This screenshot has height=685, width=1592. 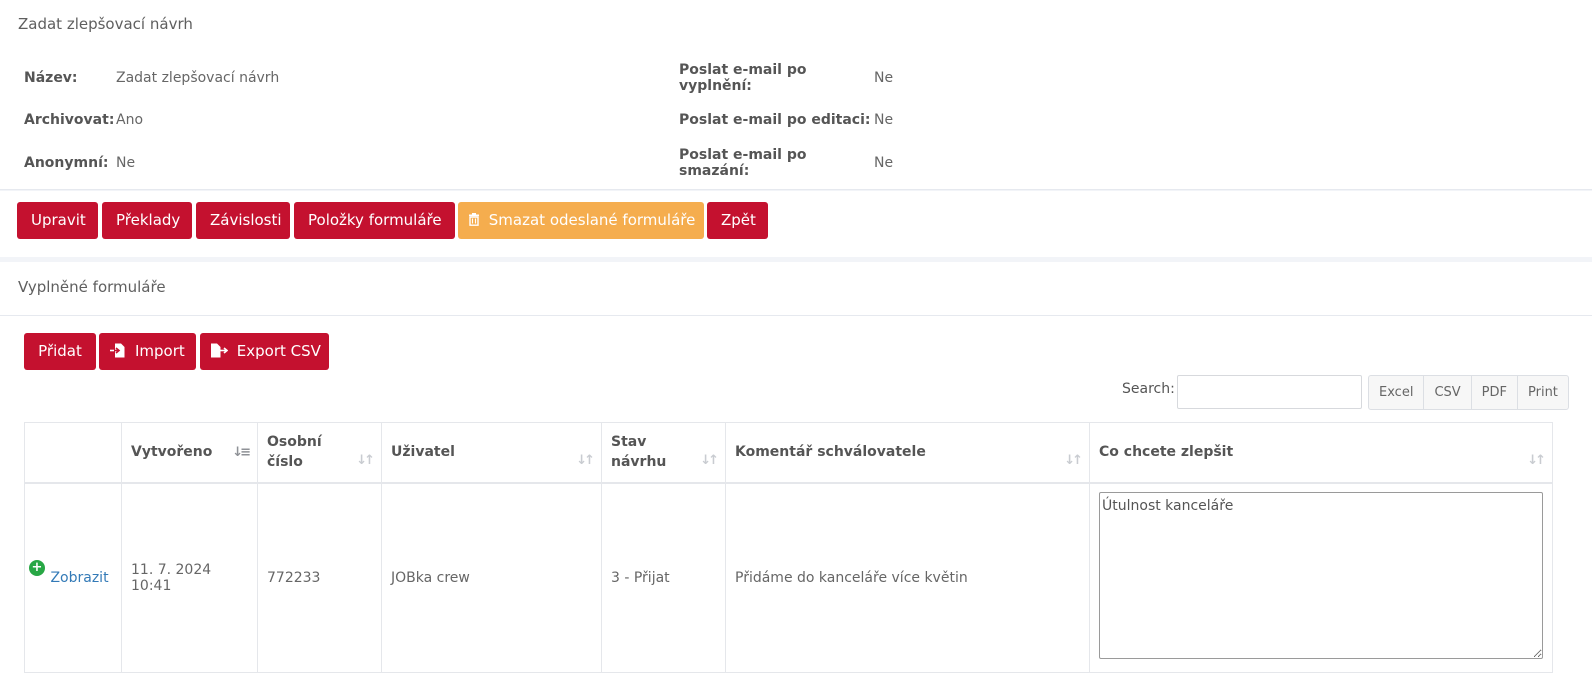 What do you see at coordinates (57, 220) in the screenshot?
I see `edit-button: Upravit` at bounding box center [57, 220].